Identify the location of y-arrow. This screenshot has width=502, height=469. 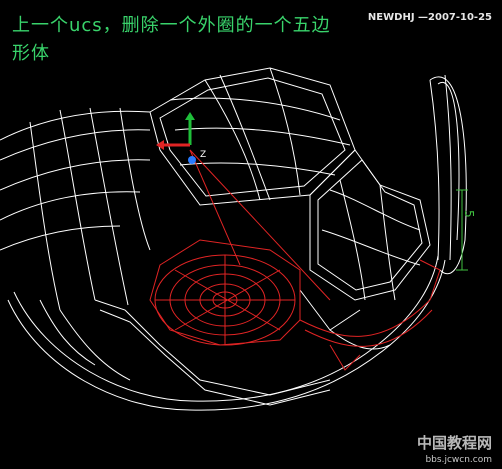
(190, 116).